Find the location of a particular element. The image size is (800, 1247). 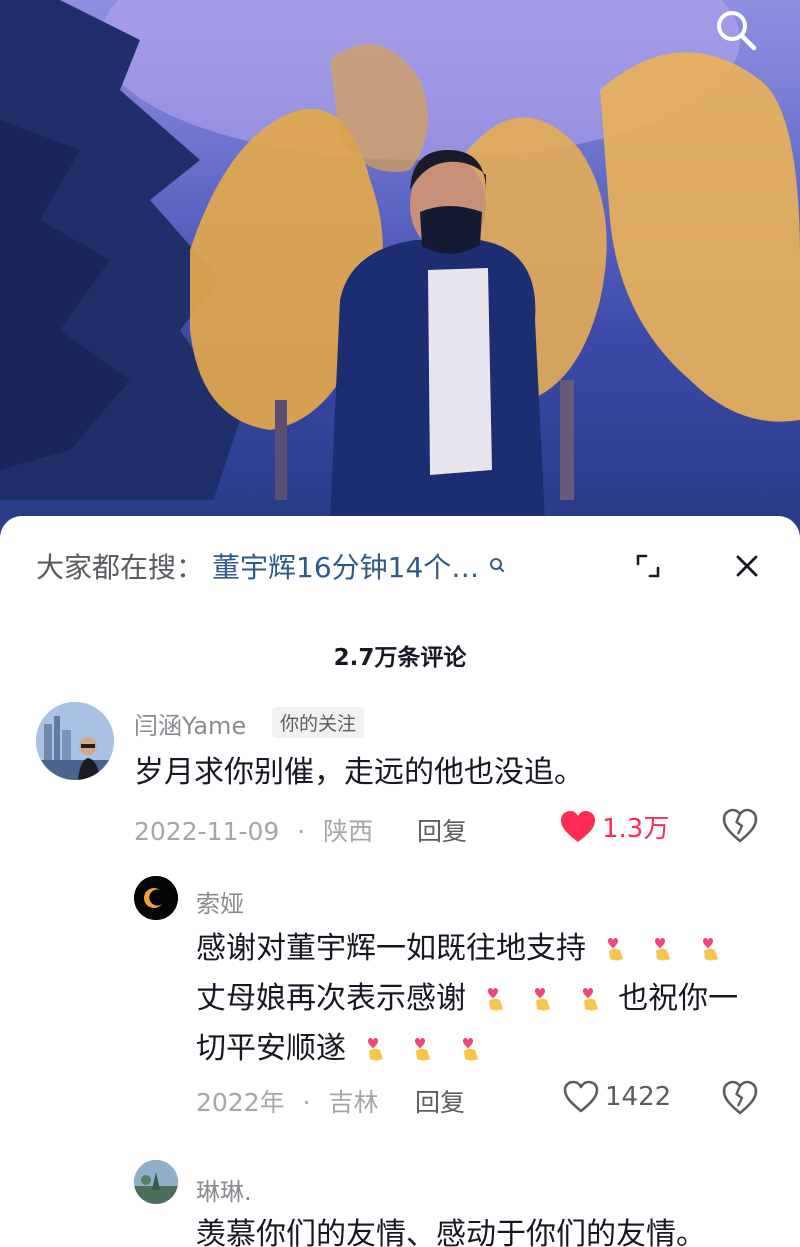

like-button: 1422 is located at coordinates (617, 1097).